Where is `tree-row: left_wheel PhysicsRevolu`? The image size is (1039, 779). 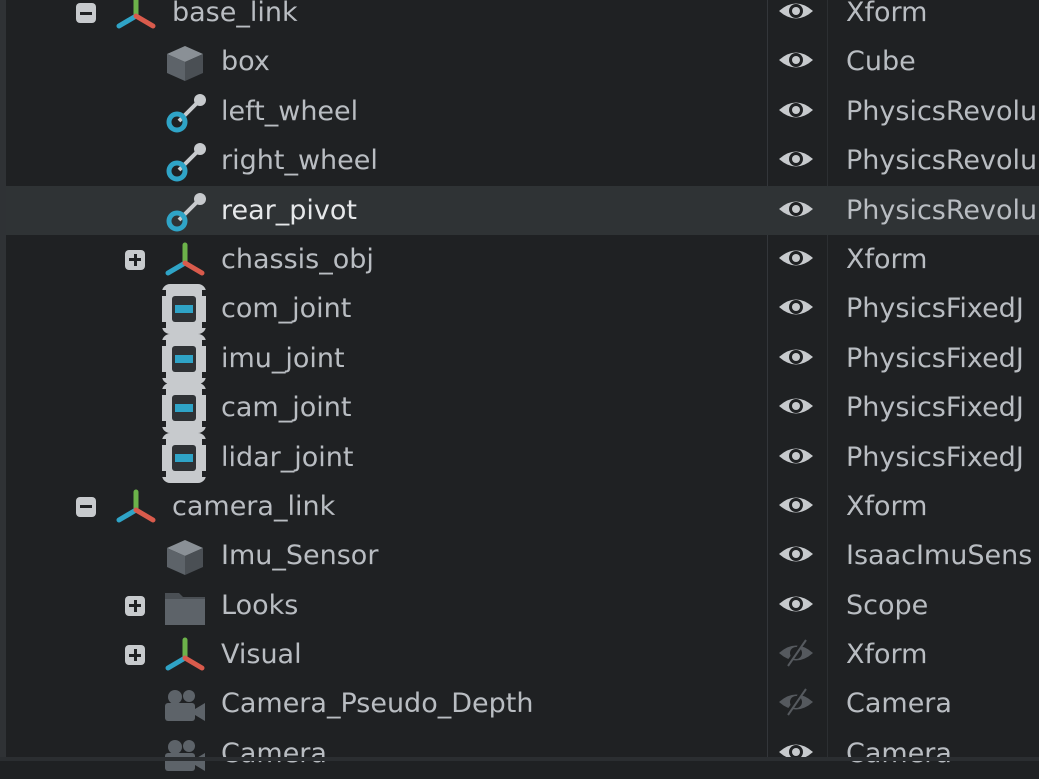 tree-row: left_wheel PhysicsRevolu is located at coordinates (522, 111).